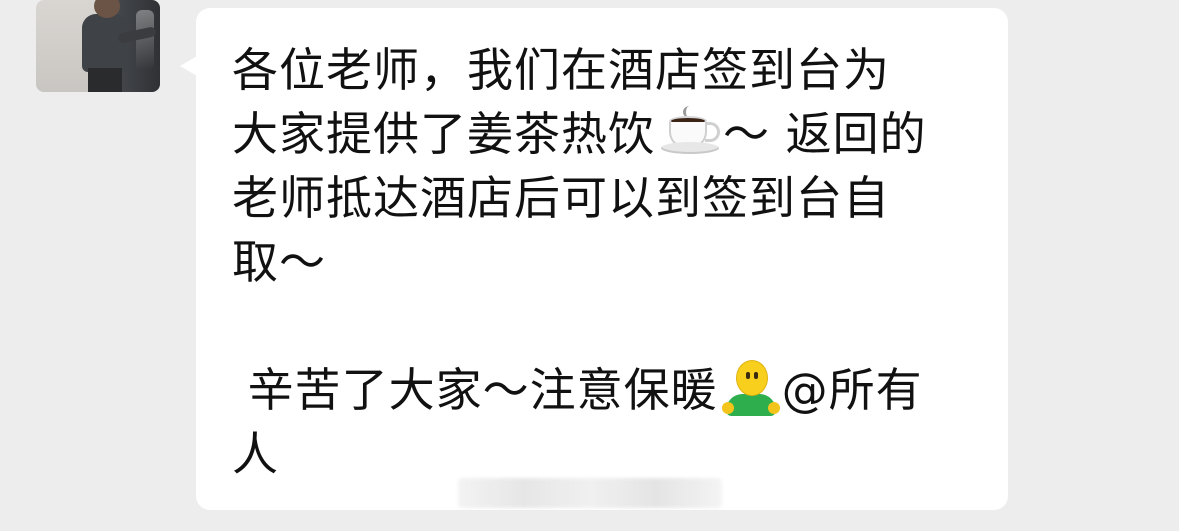  I want to click on message-line-3: 老师抵达酒店后可以到签到台自, so click(561, 198).